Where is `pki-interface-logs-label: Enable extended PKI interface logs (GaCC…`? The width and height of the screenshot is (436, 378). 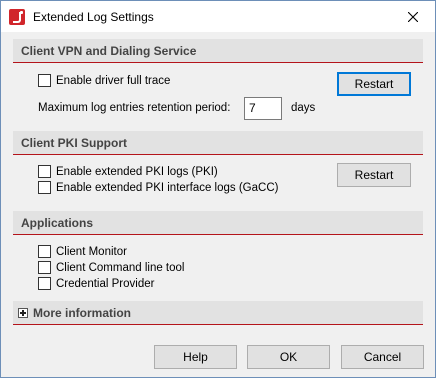
pki-interface-logs-label: Enable extended PKI interface logs (GaCC… is located at coordinates (167, 187).